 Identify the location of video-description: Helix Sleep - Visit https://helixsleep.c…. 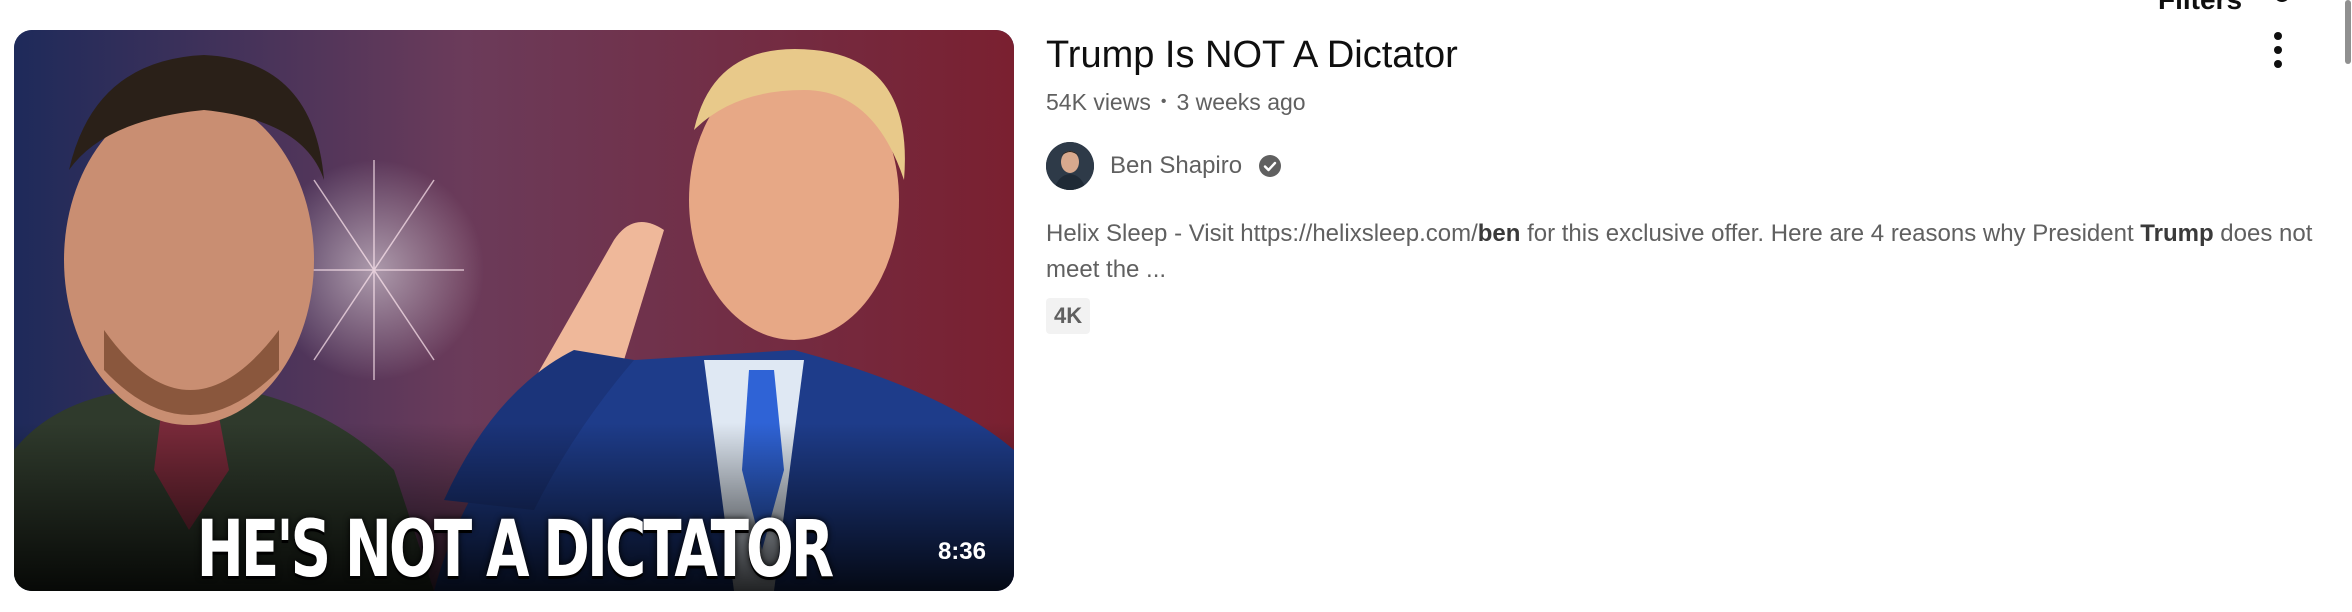
(1681, 252).